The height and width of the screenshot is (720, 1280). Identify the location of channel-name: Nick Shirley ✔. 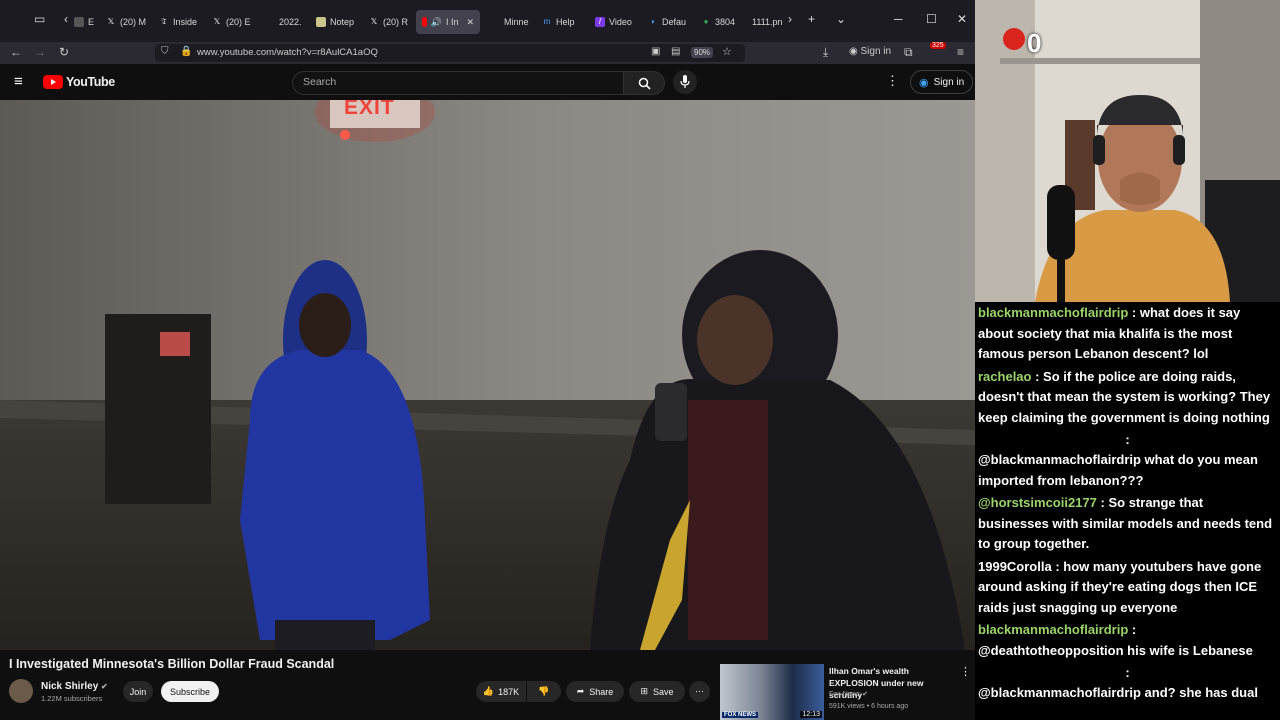
(74, 686).